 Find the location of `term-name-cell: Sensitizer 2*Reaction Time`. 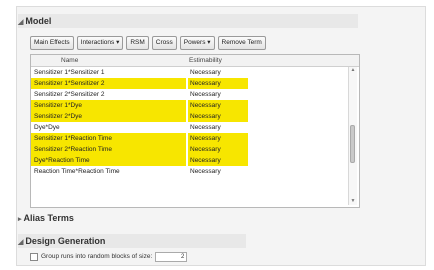

term-name-cell: Sensitizer 2*Reaction Time is located at coordinates (108, 149).